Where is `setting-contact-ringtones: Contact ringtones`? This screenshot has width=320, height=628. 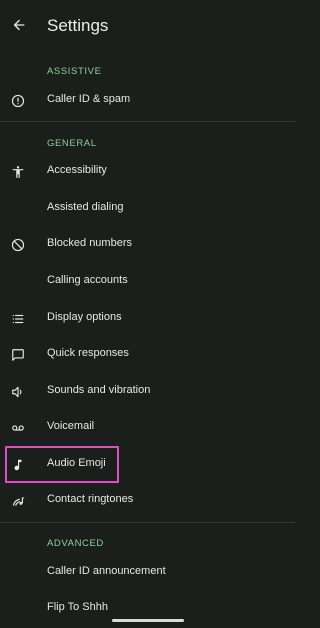 setting-contact-ringtones: Contact ringtones is located at coordinates (147, 501).